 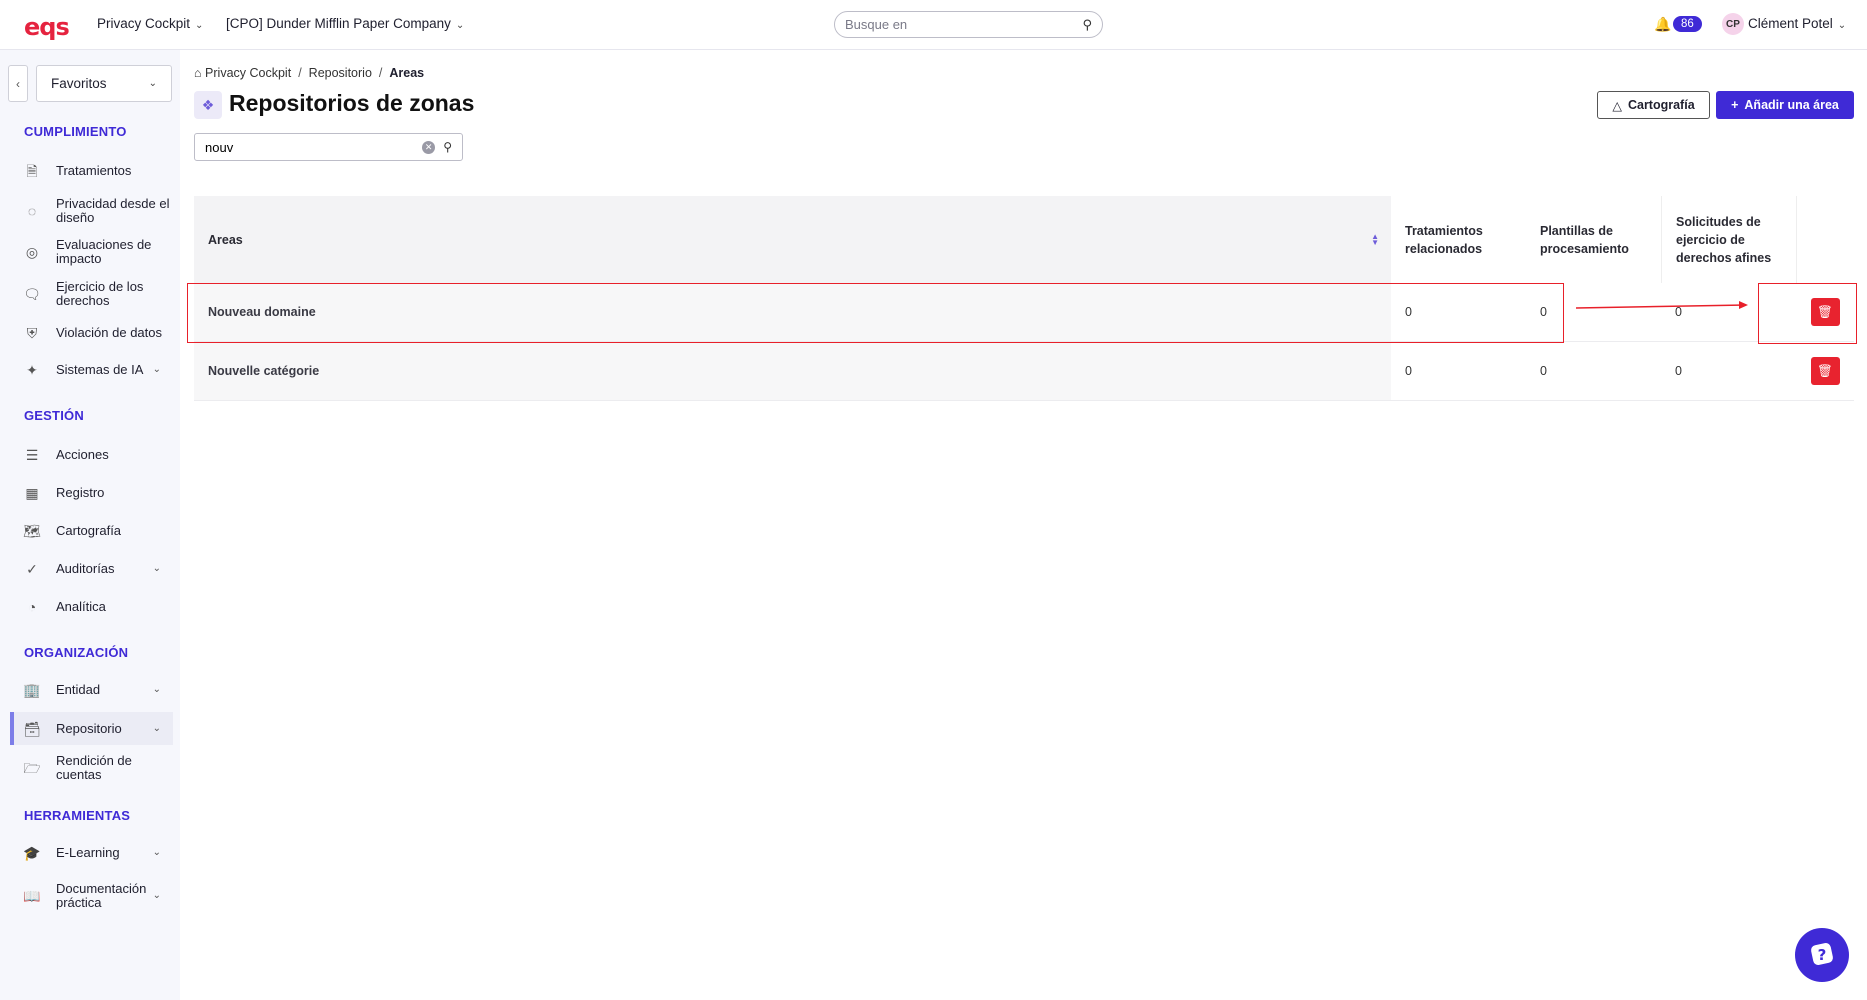 What do you see at coordinates (792, 371) in the screenshot?
I see `cell-area: Nouvelle catégorie` at bounding box center [792, 371].